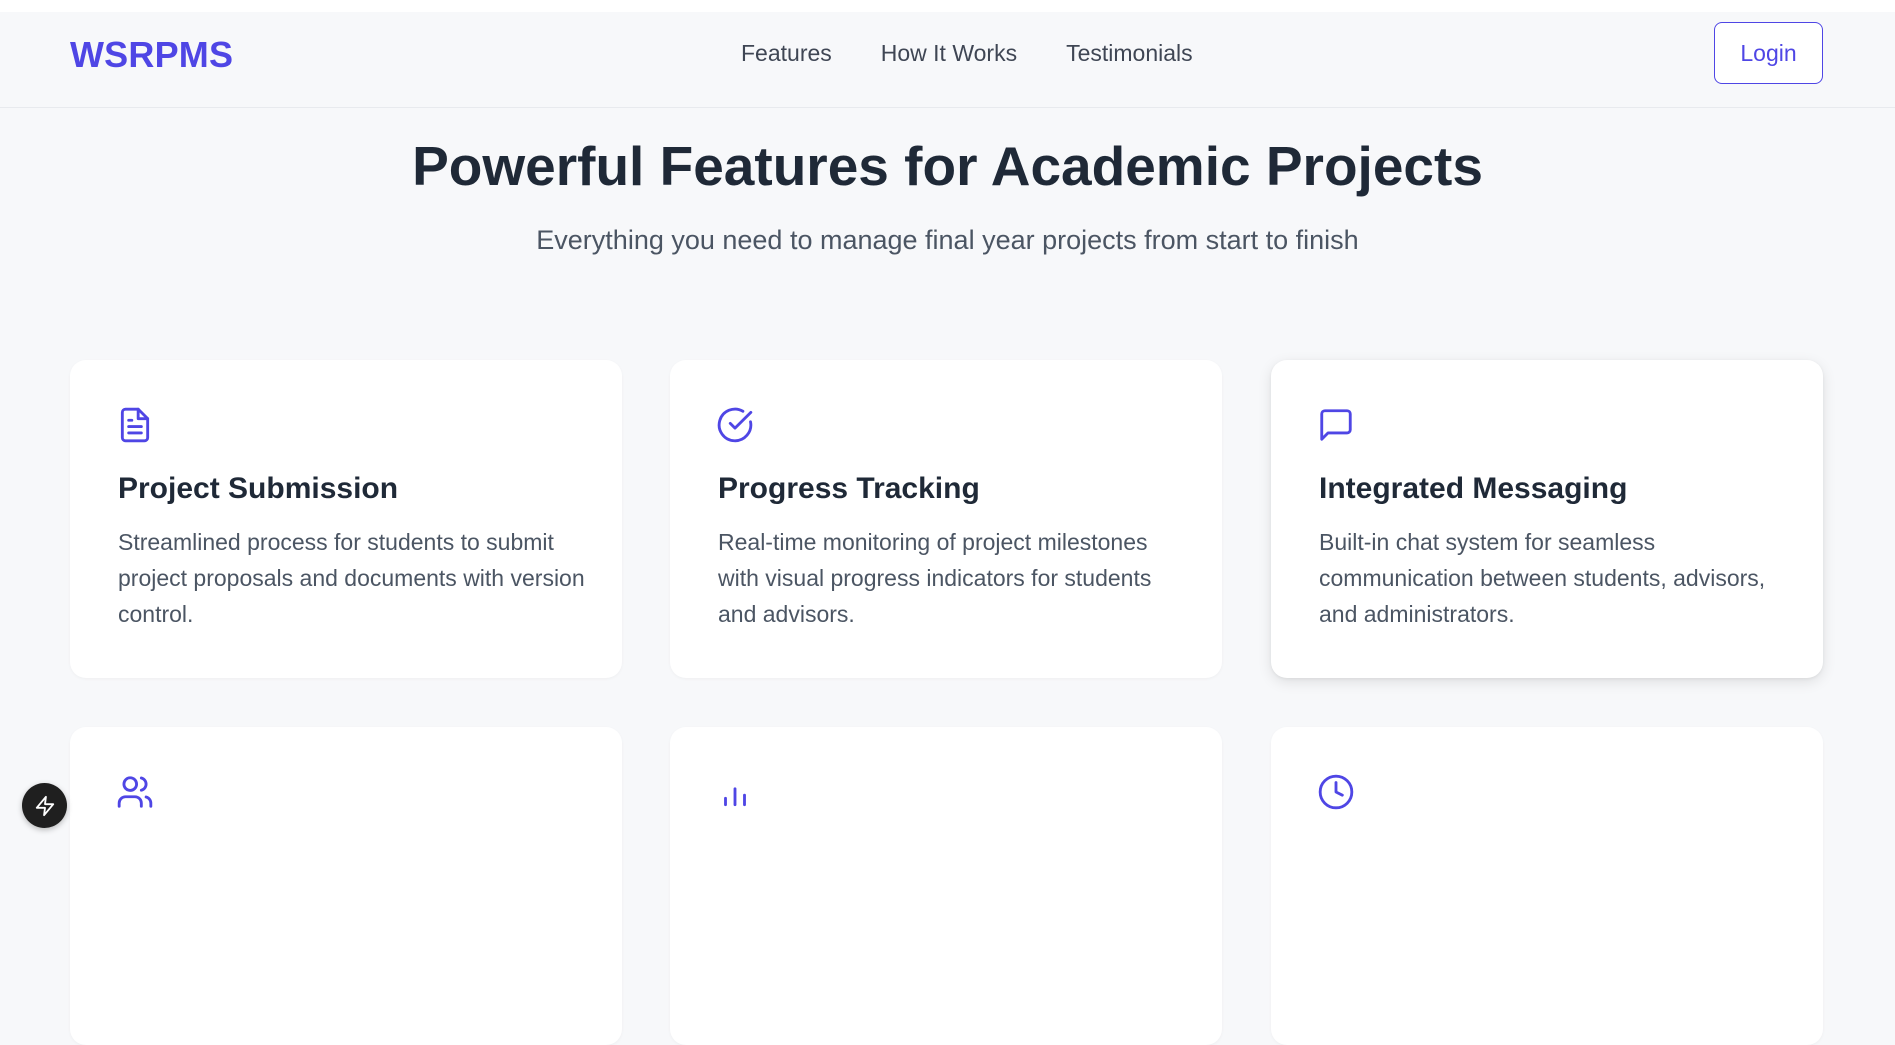 This screenshot has height=1045, width=1895. Describe the element at coordinates (1336, 425) in the screenshot. I see `message-icon` at that location.